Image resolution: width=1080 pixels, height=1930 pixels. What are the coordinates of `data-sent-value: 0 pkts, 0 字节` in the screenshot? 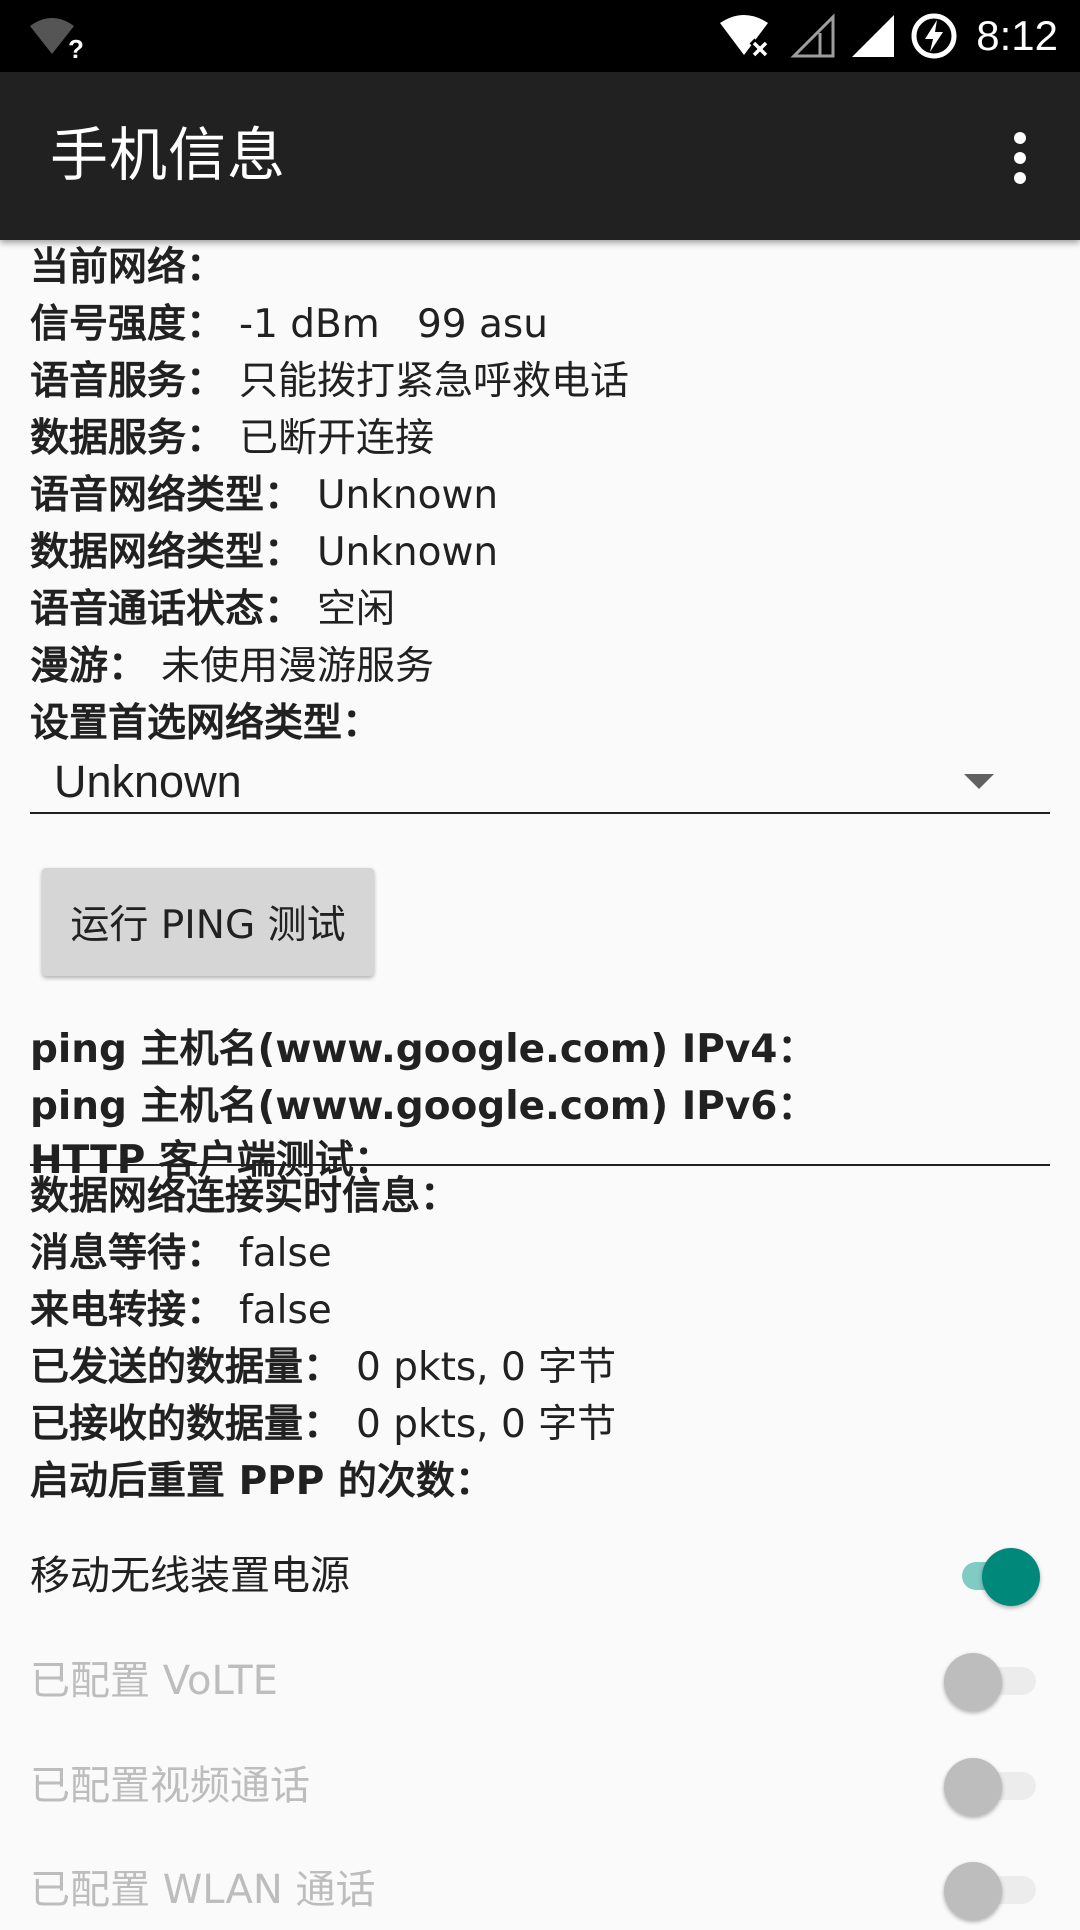 It's located at (486, 1367).